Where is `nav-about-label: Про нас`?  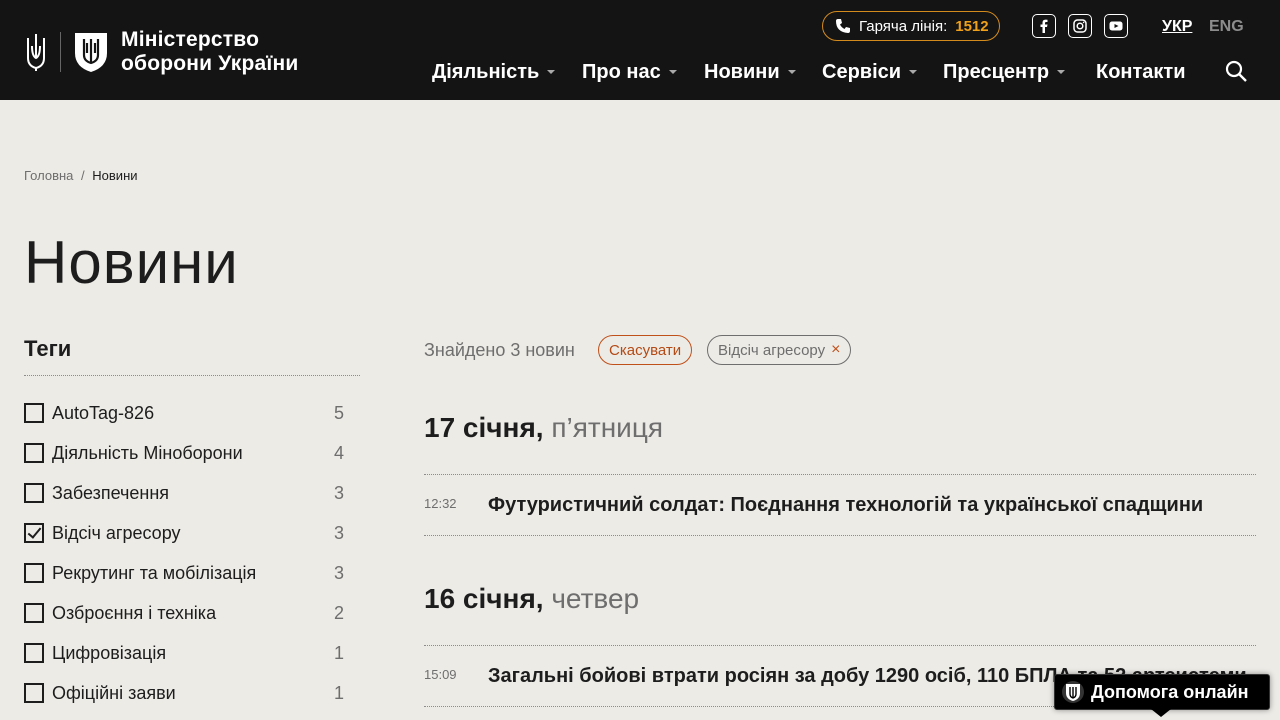 nav-about-label: Про нас is located at coordinates (621, 71).